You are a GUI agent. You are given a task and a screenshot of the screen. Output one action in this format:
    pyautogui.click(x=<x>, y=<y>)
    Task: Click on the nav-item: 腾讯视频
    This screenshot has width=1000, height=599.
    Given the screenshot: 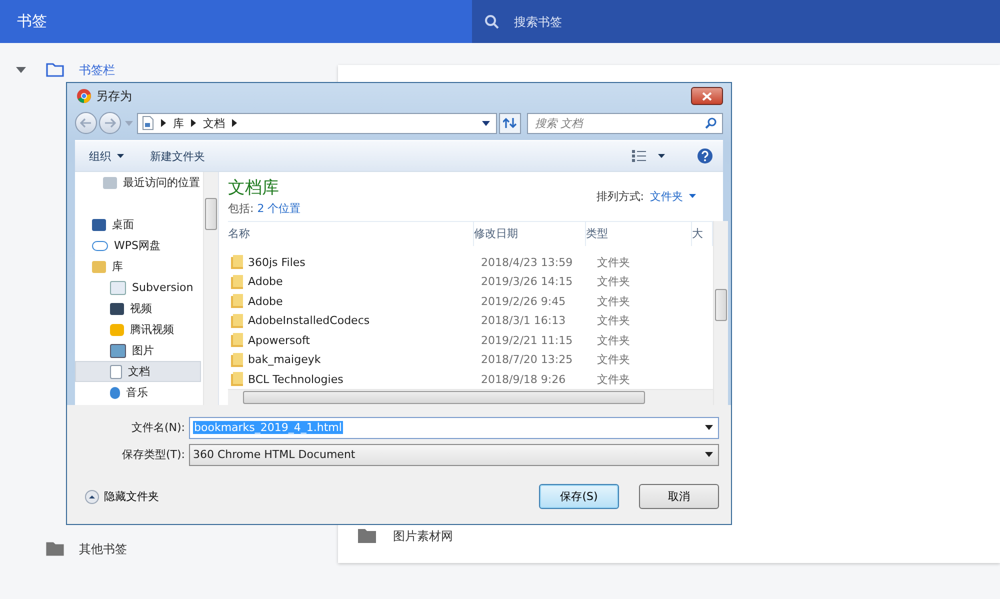 What is the action you would take?
    pyautogui.click(x=138, y=329)
    